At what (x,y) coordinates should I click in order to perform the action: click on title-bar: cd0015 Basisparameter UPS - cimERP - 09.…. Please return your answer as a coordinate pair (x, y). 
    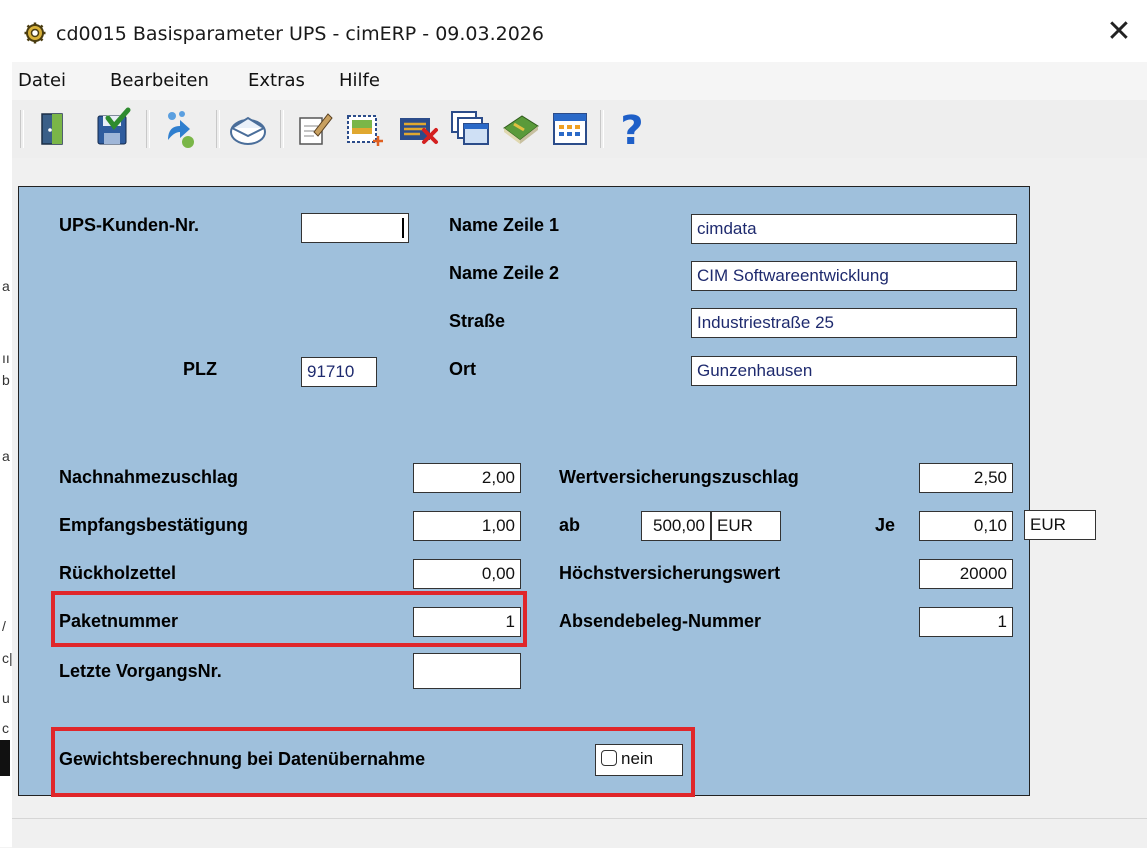
    Looking at the image, I should click on (579, 31).